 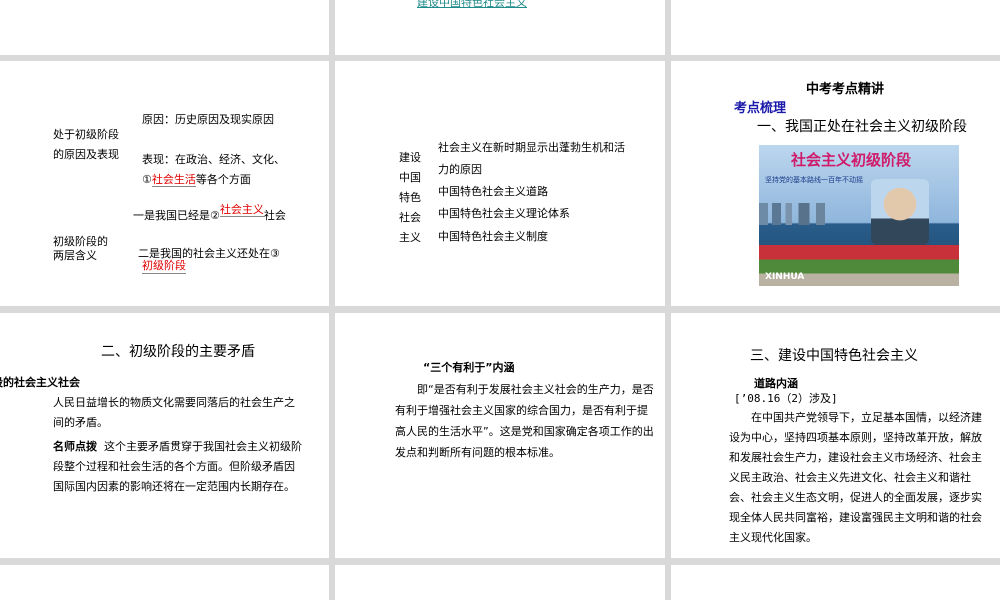 I want to click on deng-poster-image: 社会主义初级阶段 坚持党的基本路线一百年不动摇 XINHUA, so click(x=859, y=215).